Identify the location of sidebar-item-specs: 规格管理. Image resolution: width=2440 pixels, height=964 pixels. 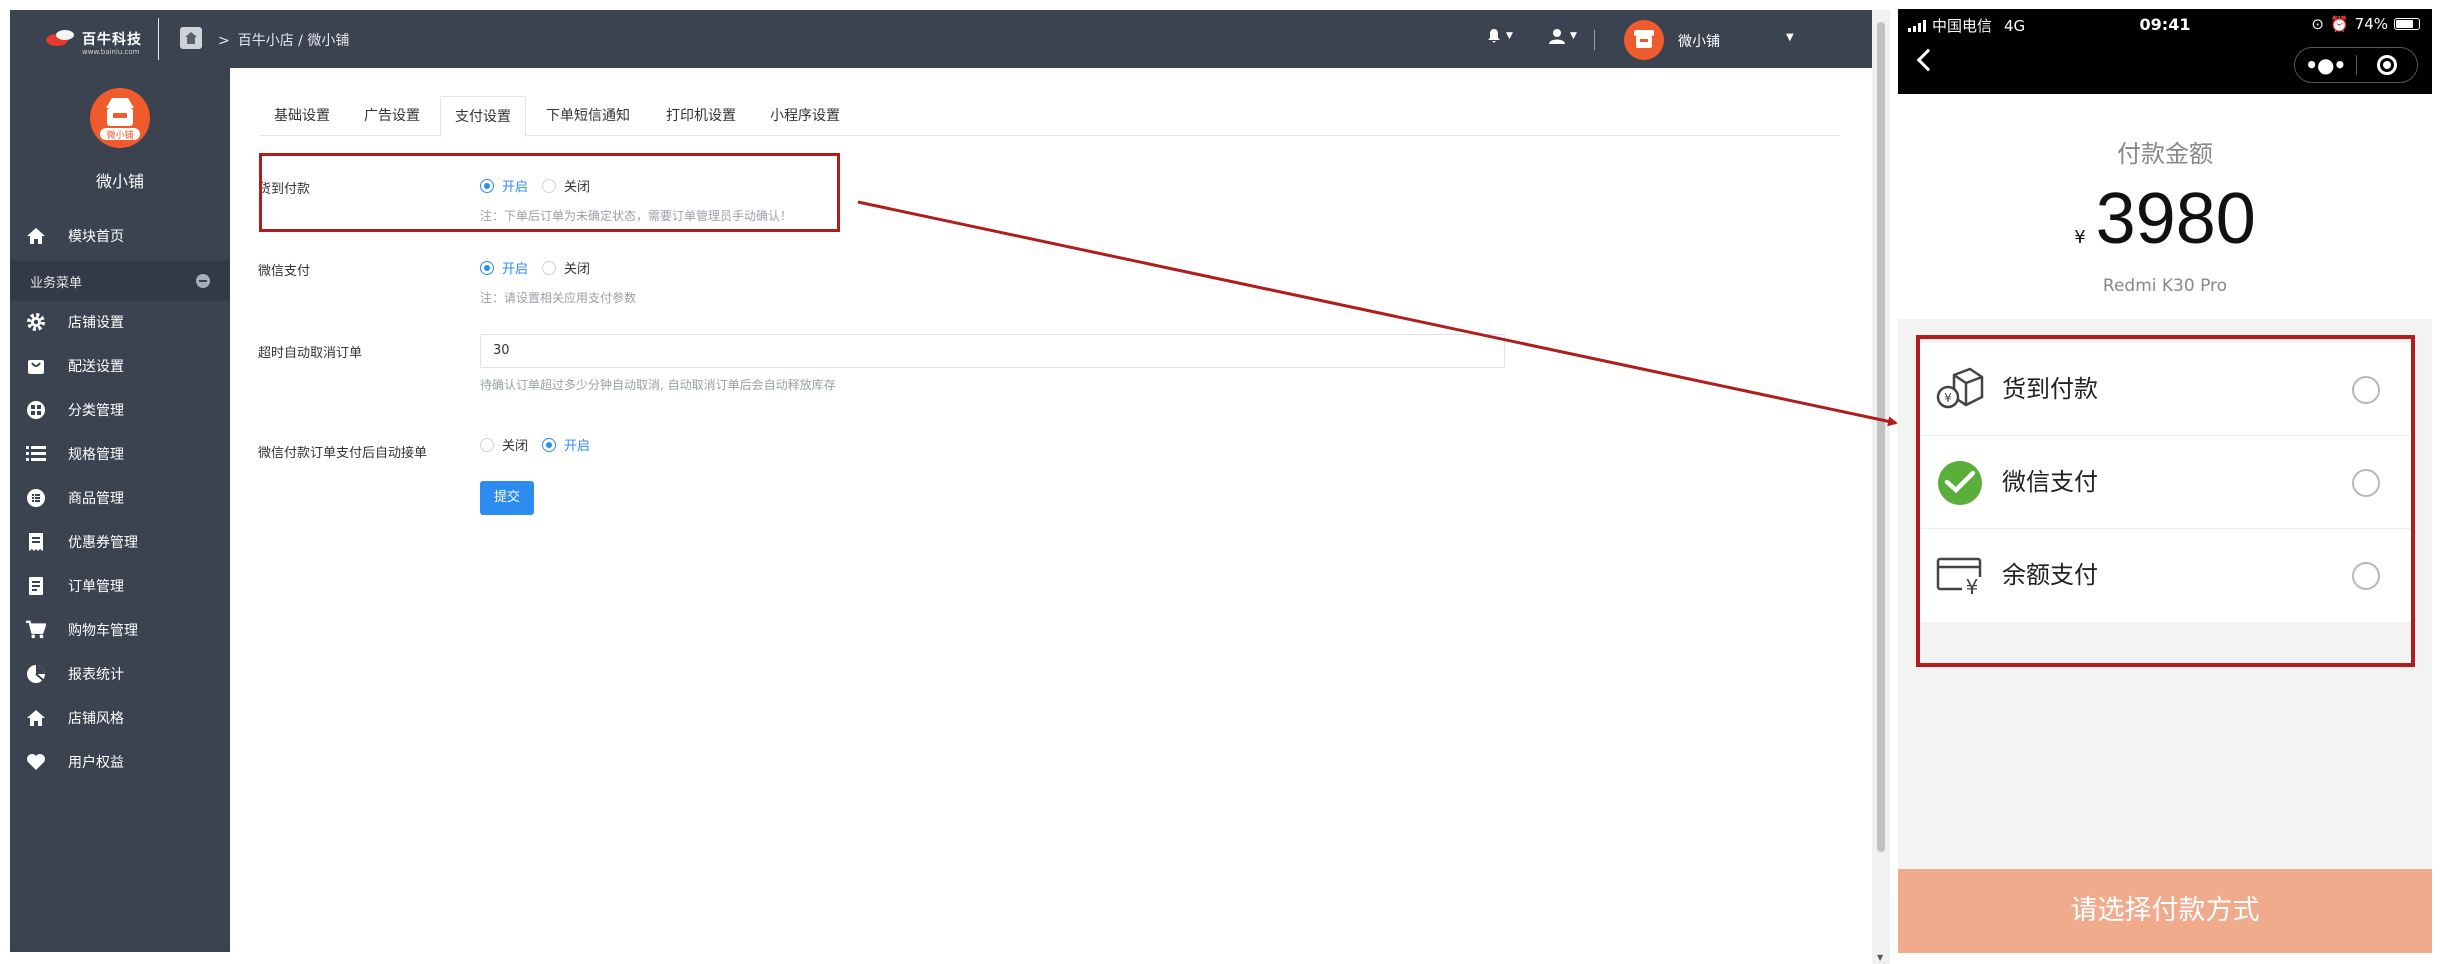
(120, 454).